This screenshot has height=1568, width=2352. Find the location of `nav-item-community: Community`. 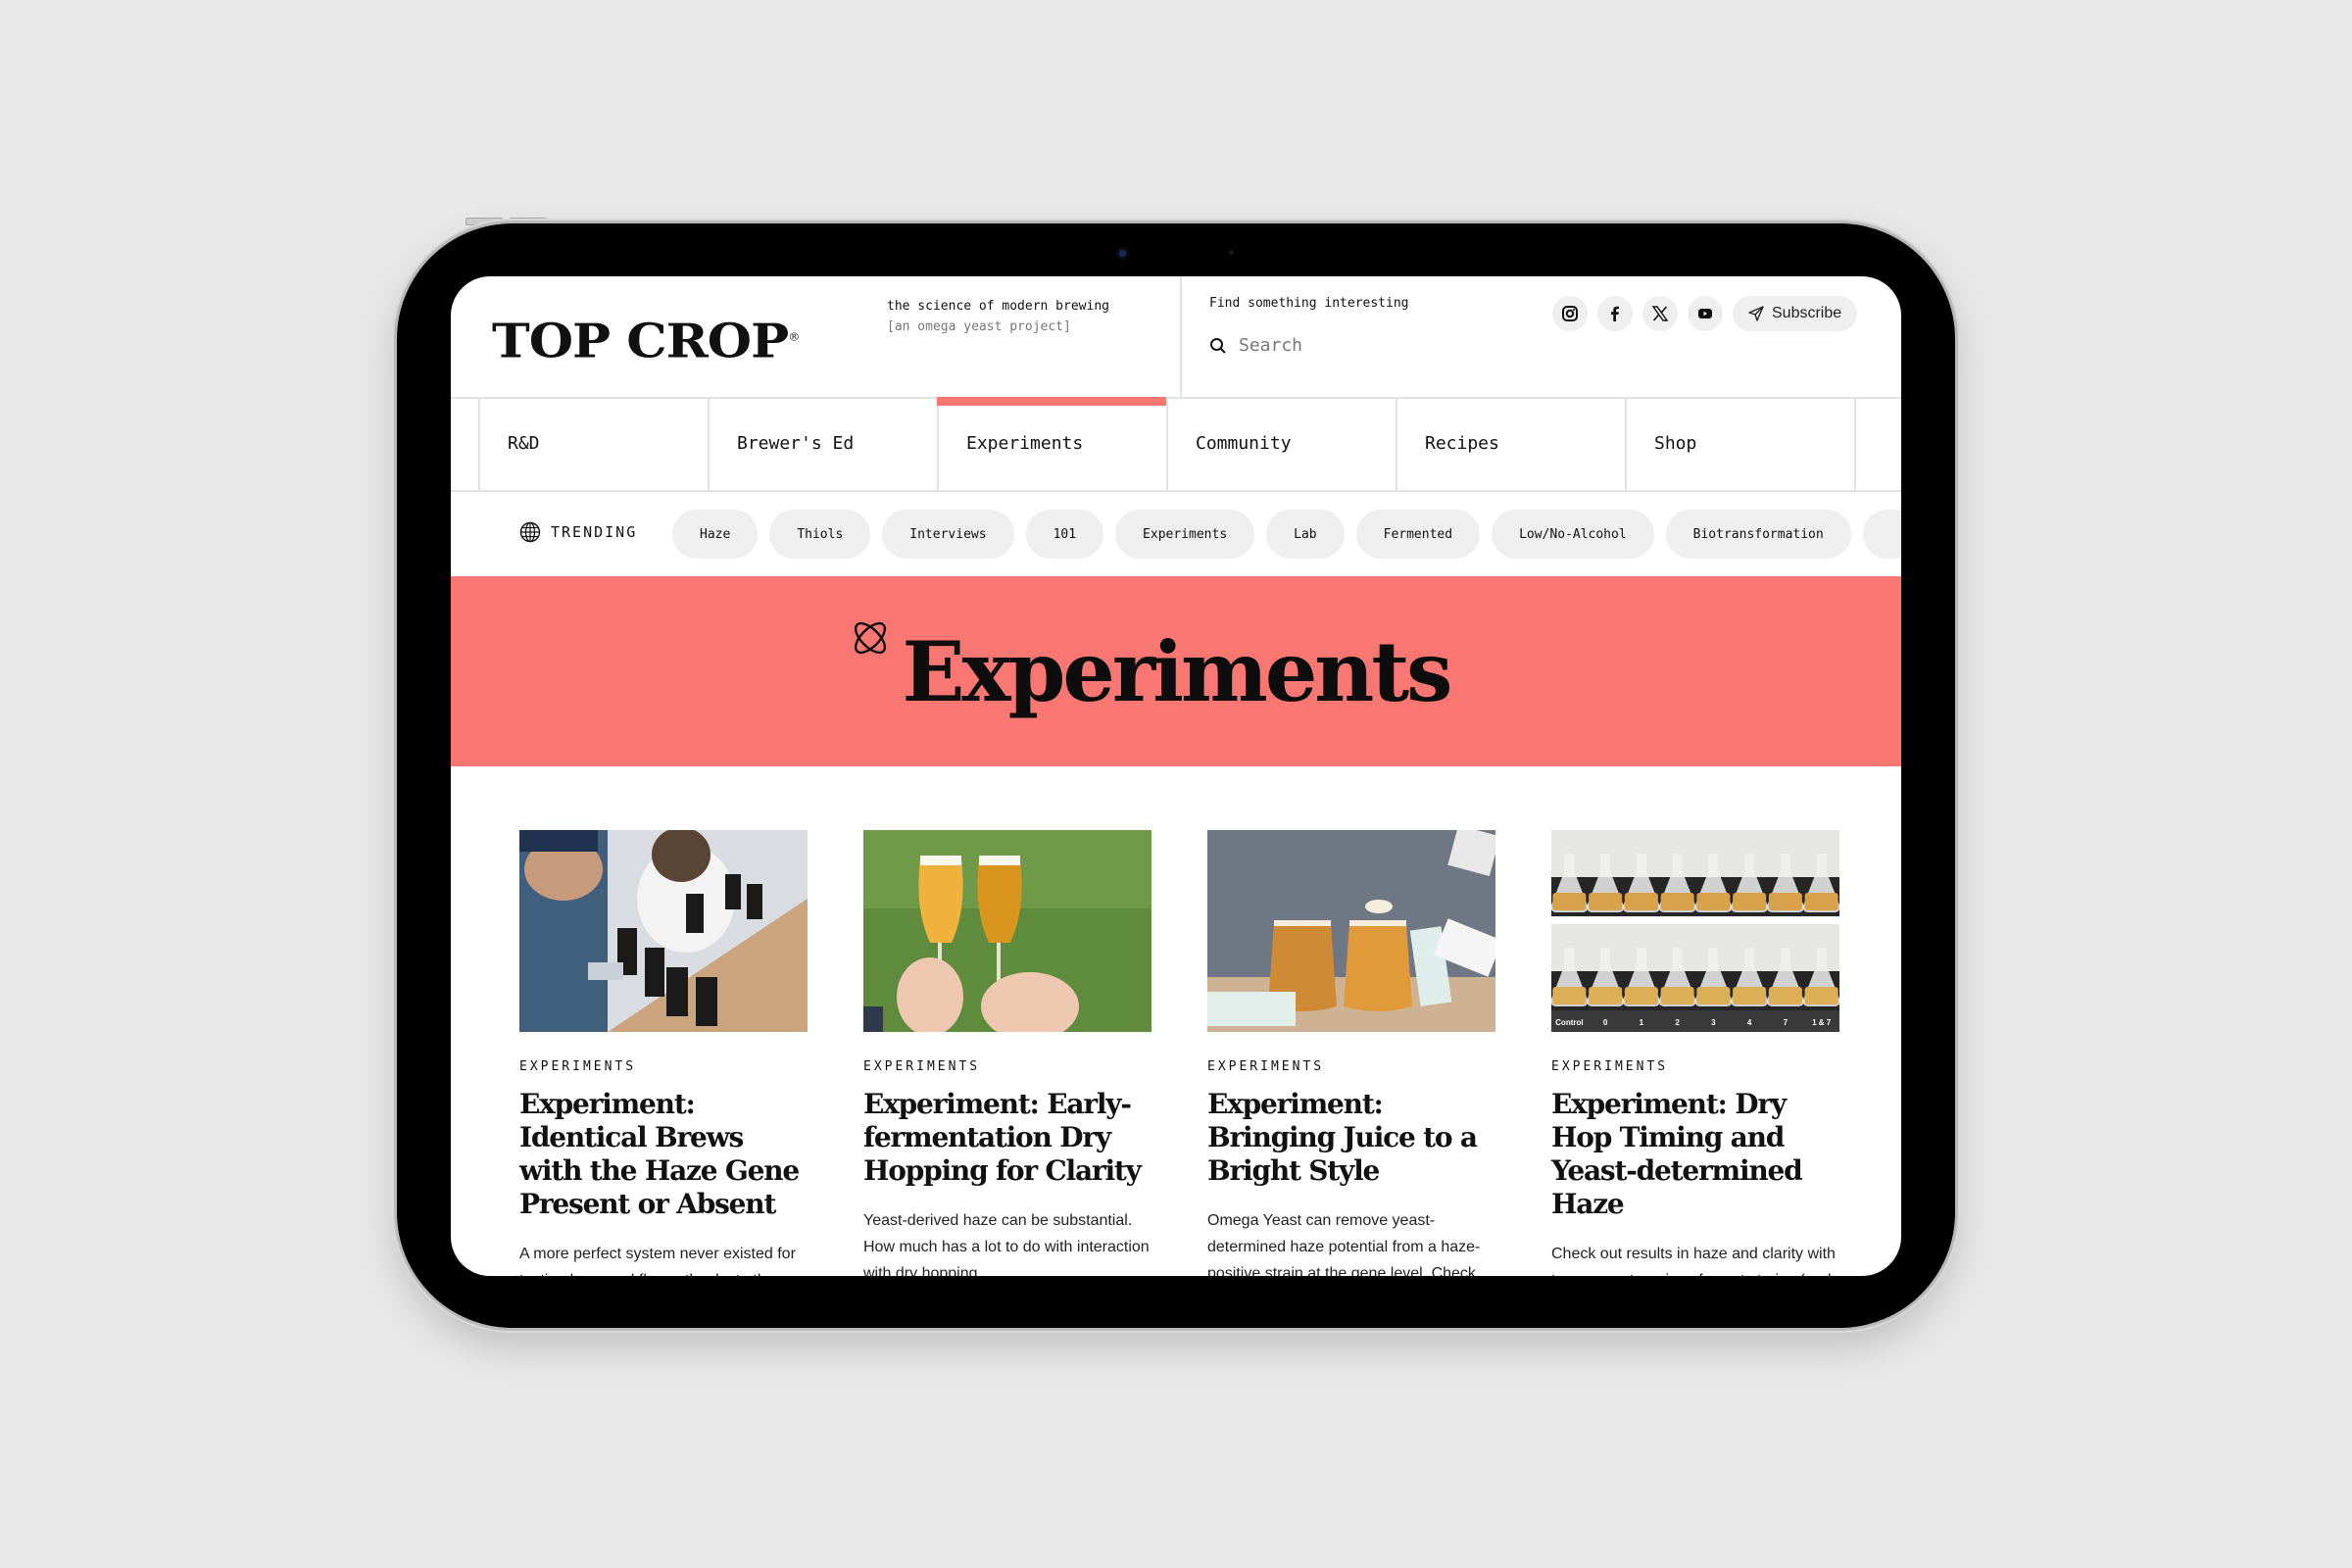

nav-item-community: Community is located at coordinates (1281, 443).